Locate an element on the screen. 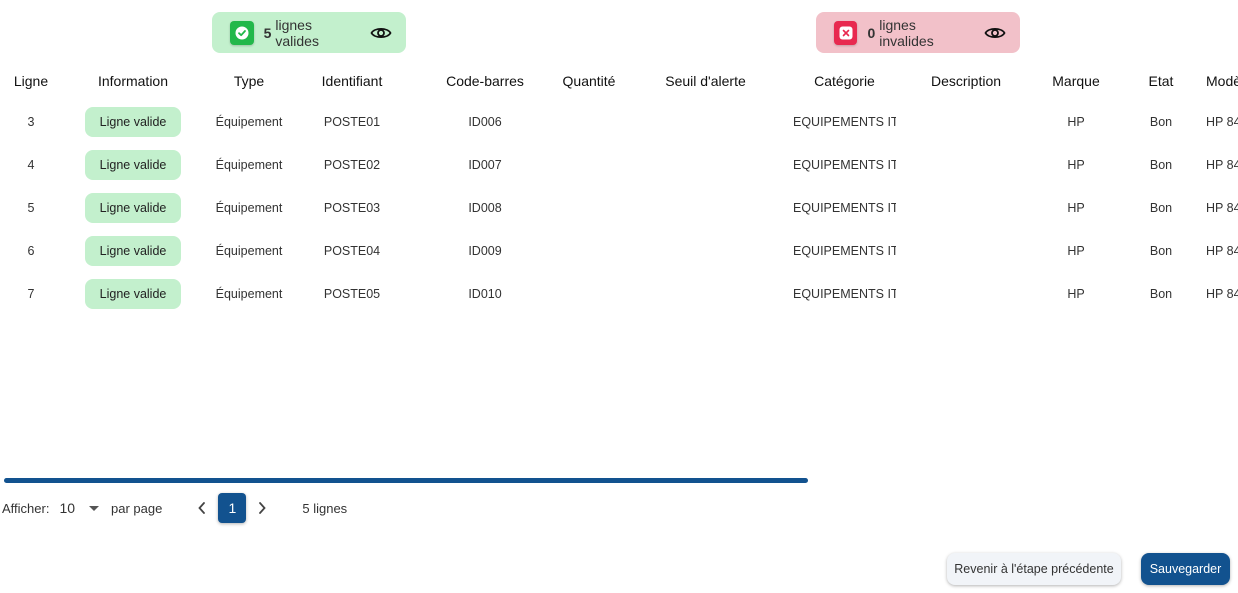 This screenshot has width=1238, height=593. column-header-type: Type is located at coordinates (249, 81).